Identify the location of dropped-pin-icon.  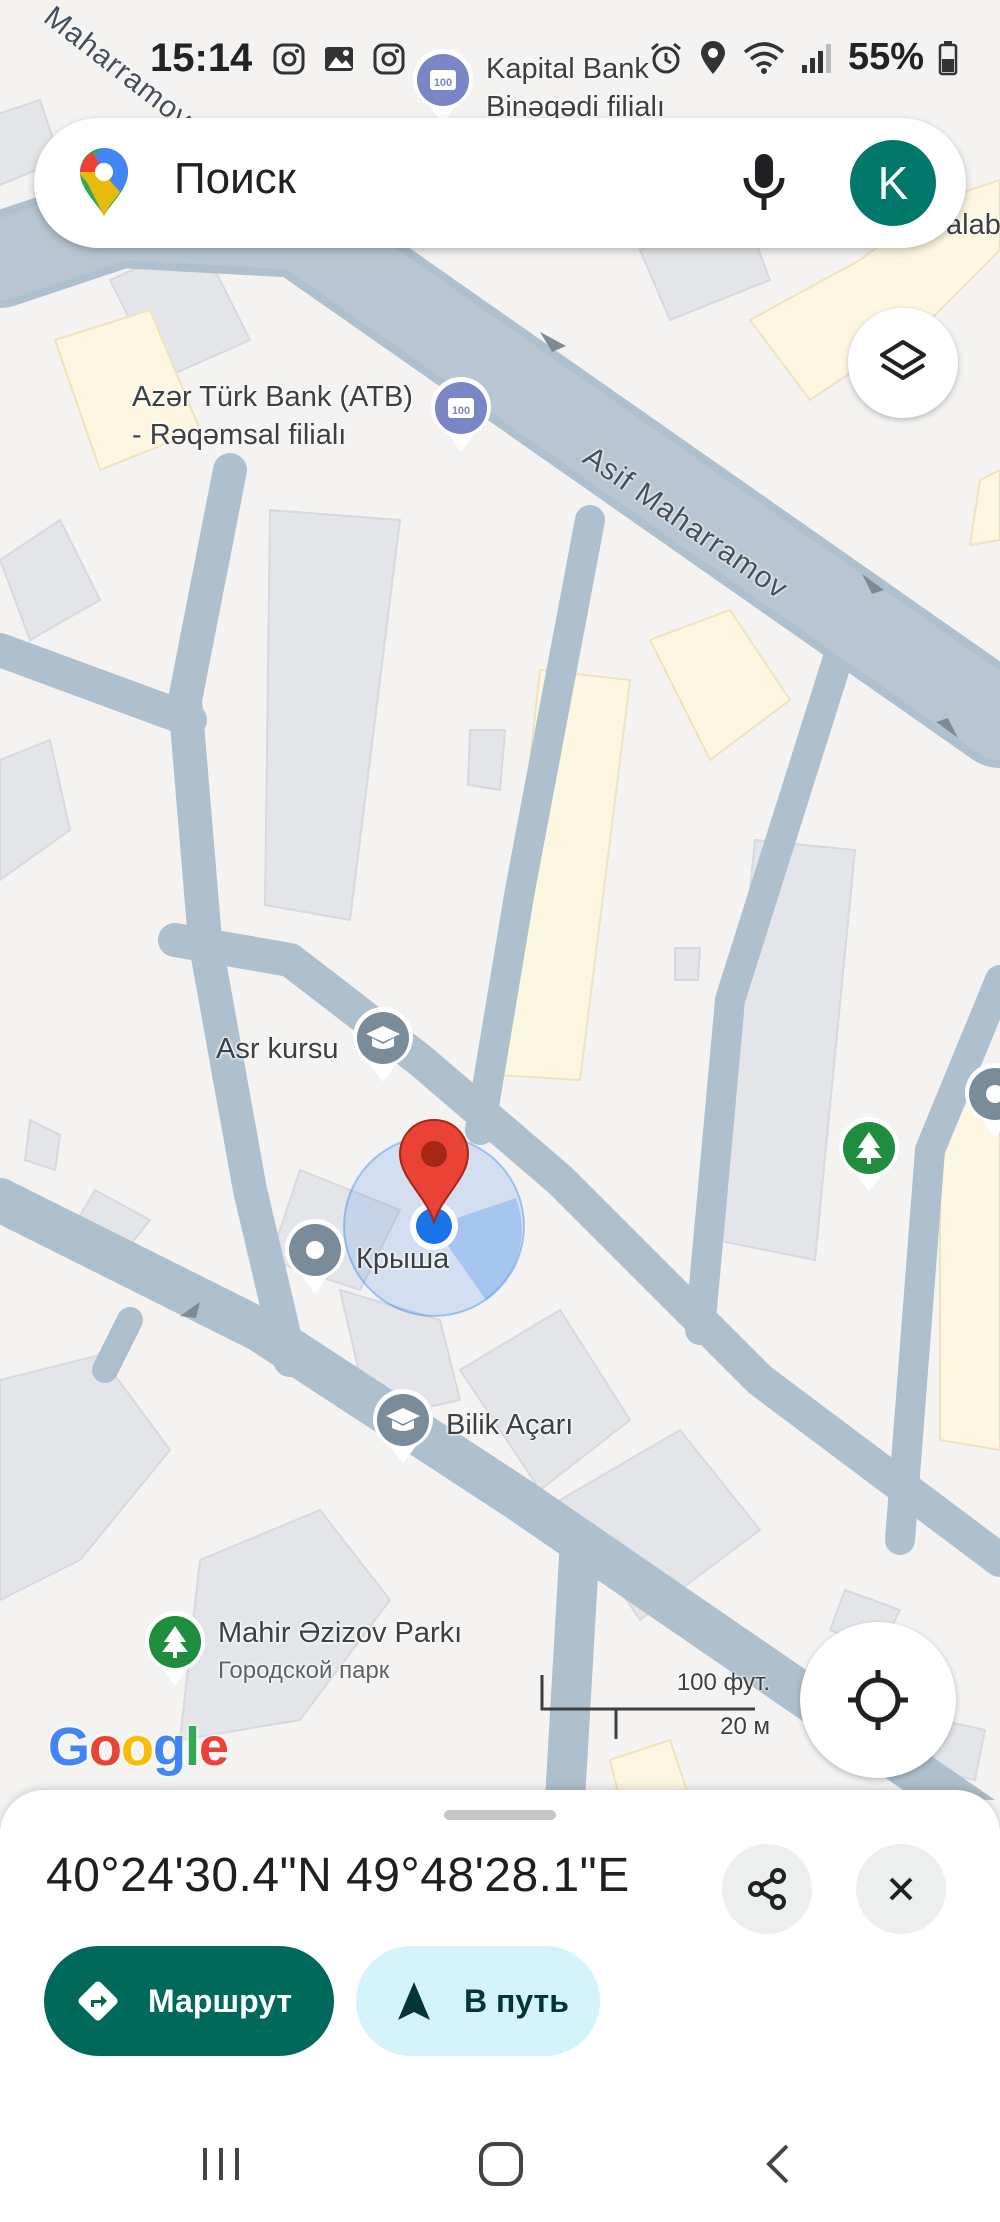
(434, 1173).